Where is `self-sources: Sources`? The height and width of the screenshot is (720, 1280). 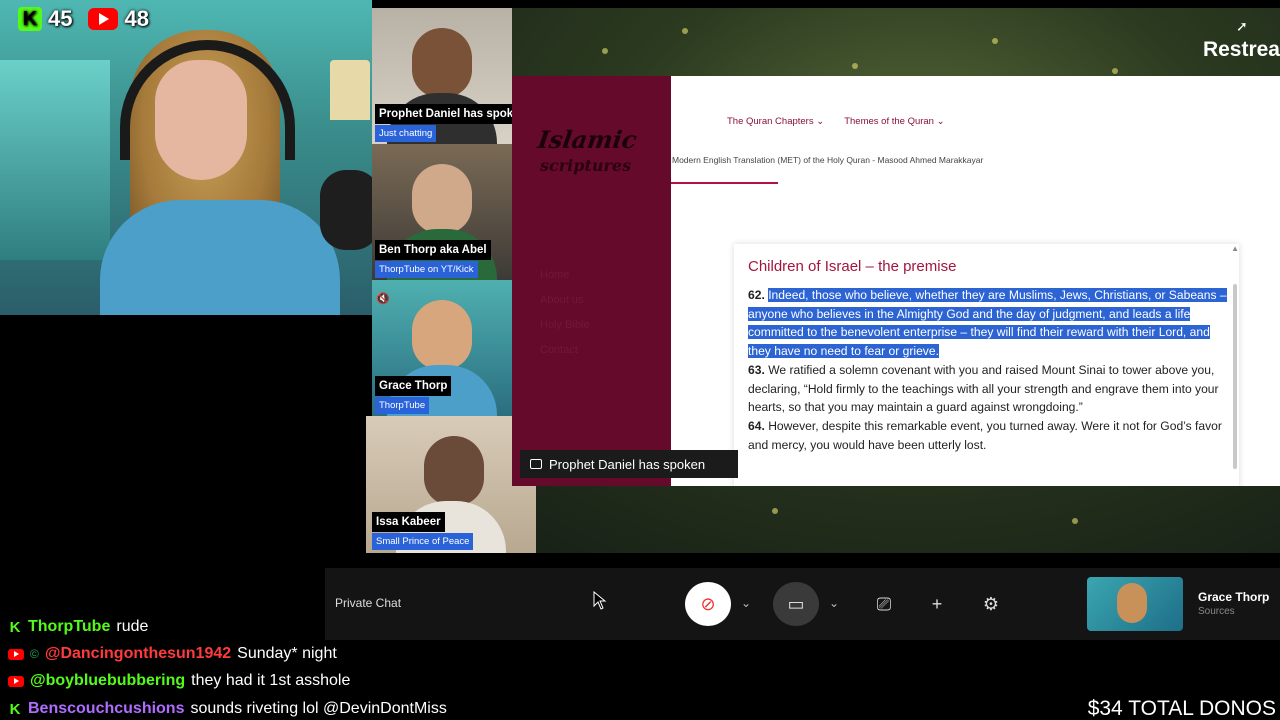
self-sources: Sources is located at coordinates (1216, 611).